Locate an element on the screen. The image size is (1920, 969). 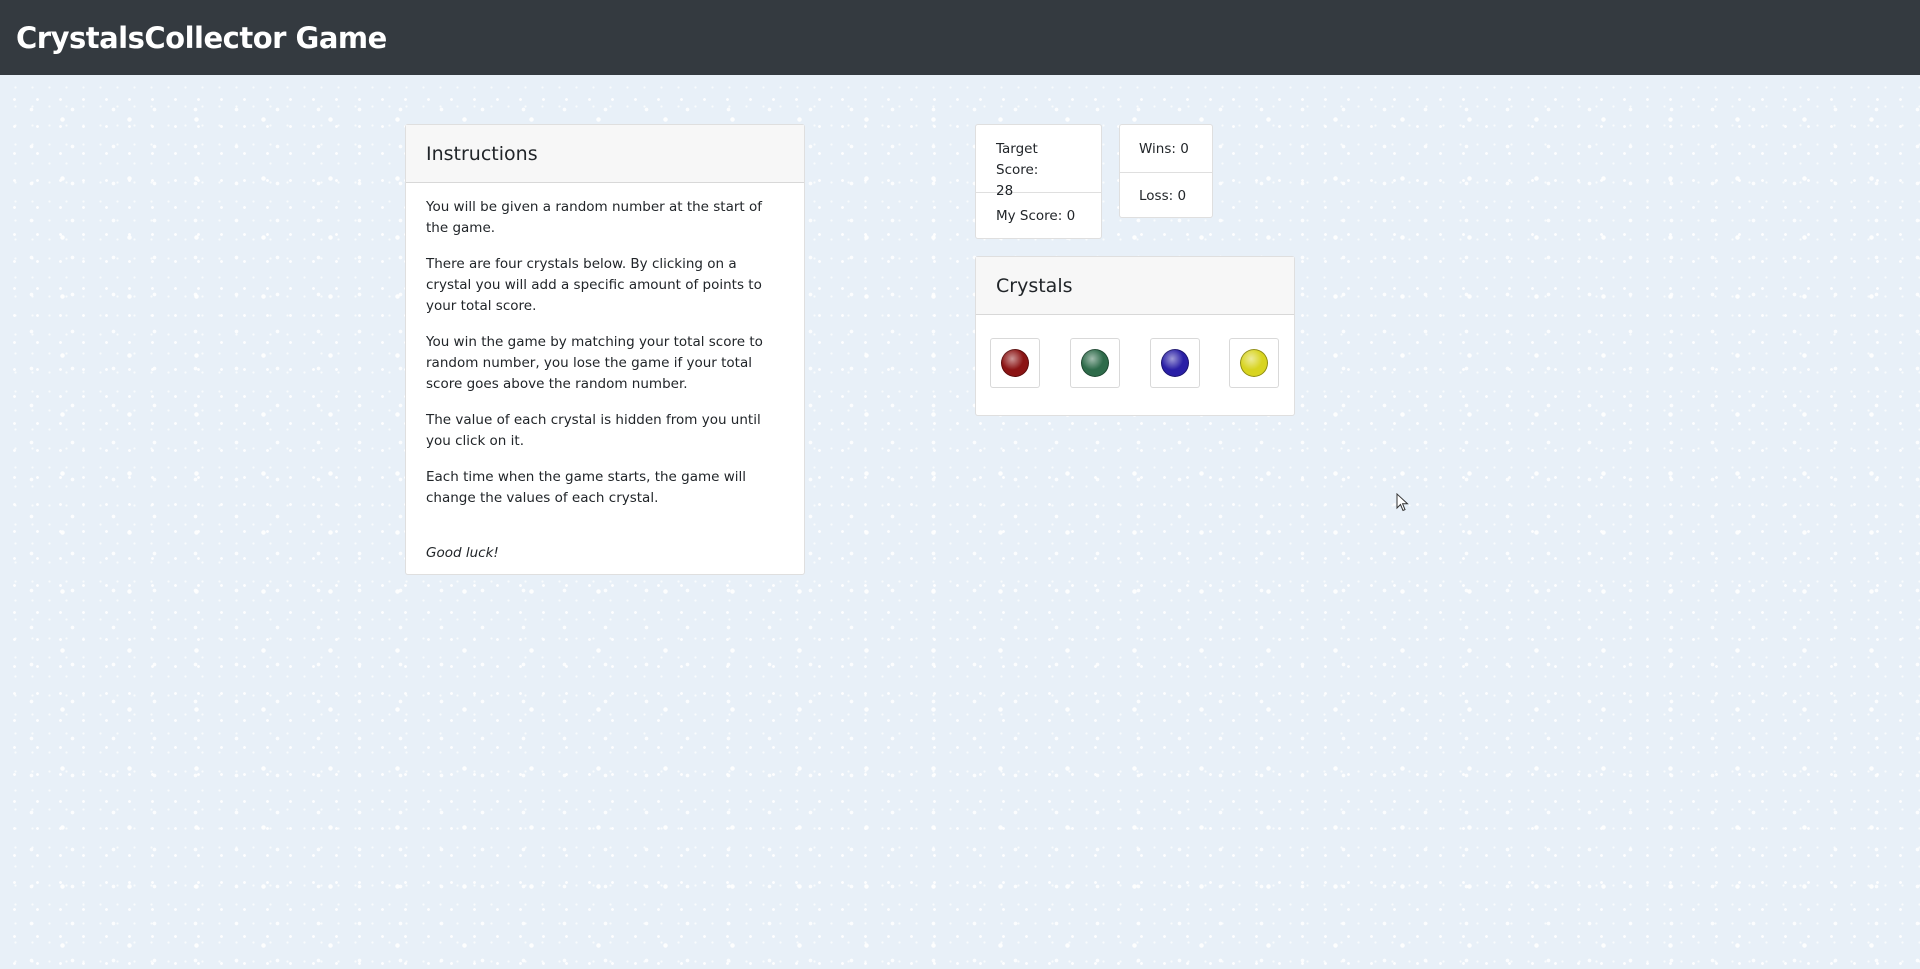
crystals-card: Crystals is located at coordinates (1135, 336).